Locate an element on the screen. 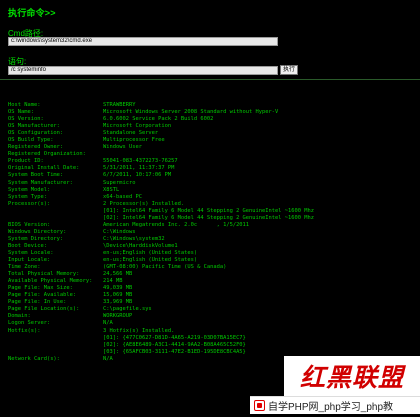  sysinfo-value: C:\pagefile.sys is located at coordinates (127, 309).